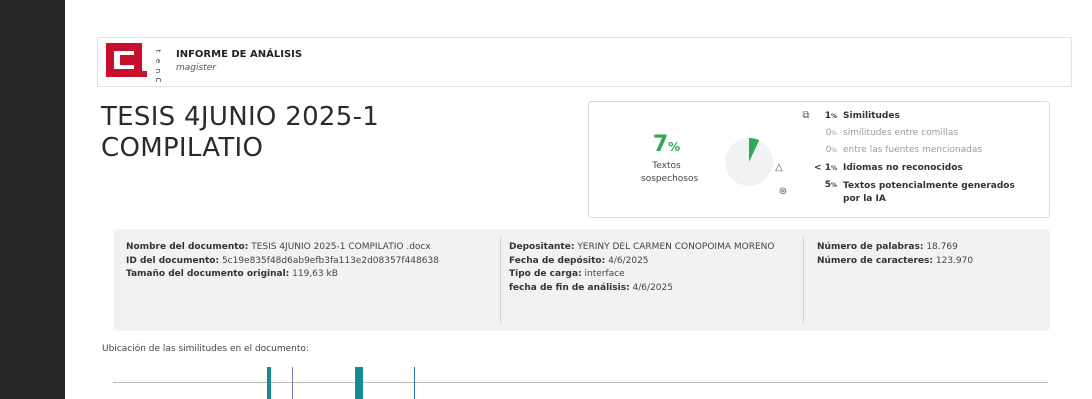  Describe the element at coordinates (822, 168) in the screenshot. I see `stat-languages-value: < 1` at that location.